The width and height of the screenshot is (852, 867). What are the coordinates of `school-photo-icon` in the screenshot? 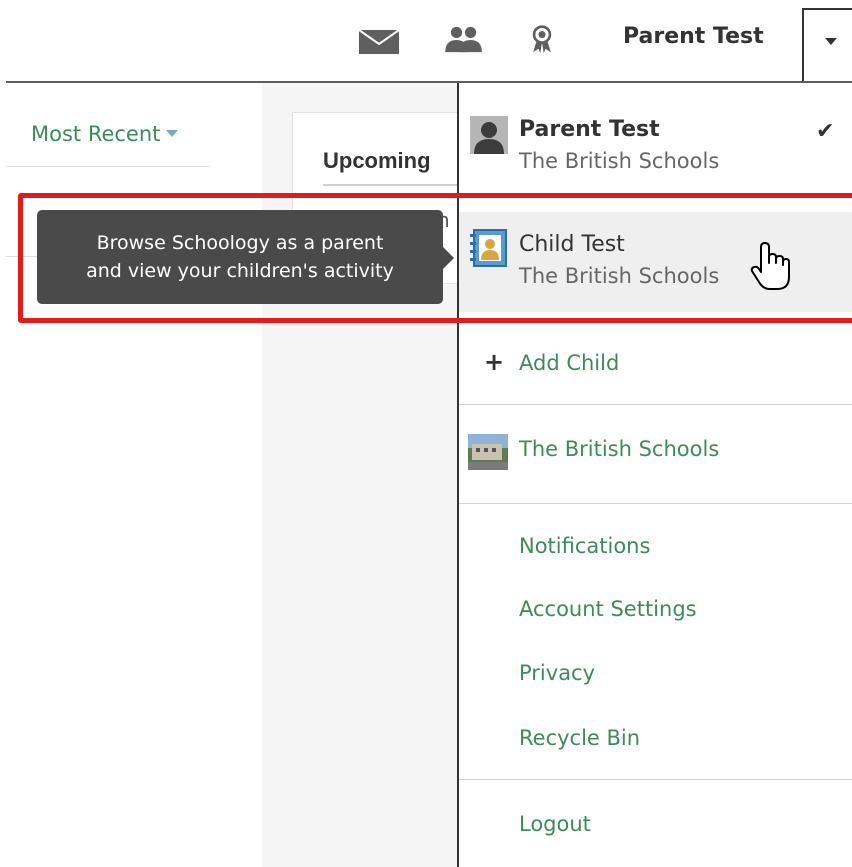 It's located at (488, 452).